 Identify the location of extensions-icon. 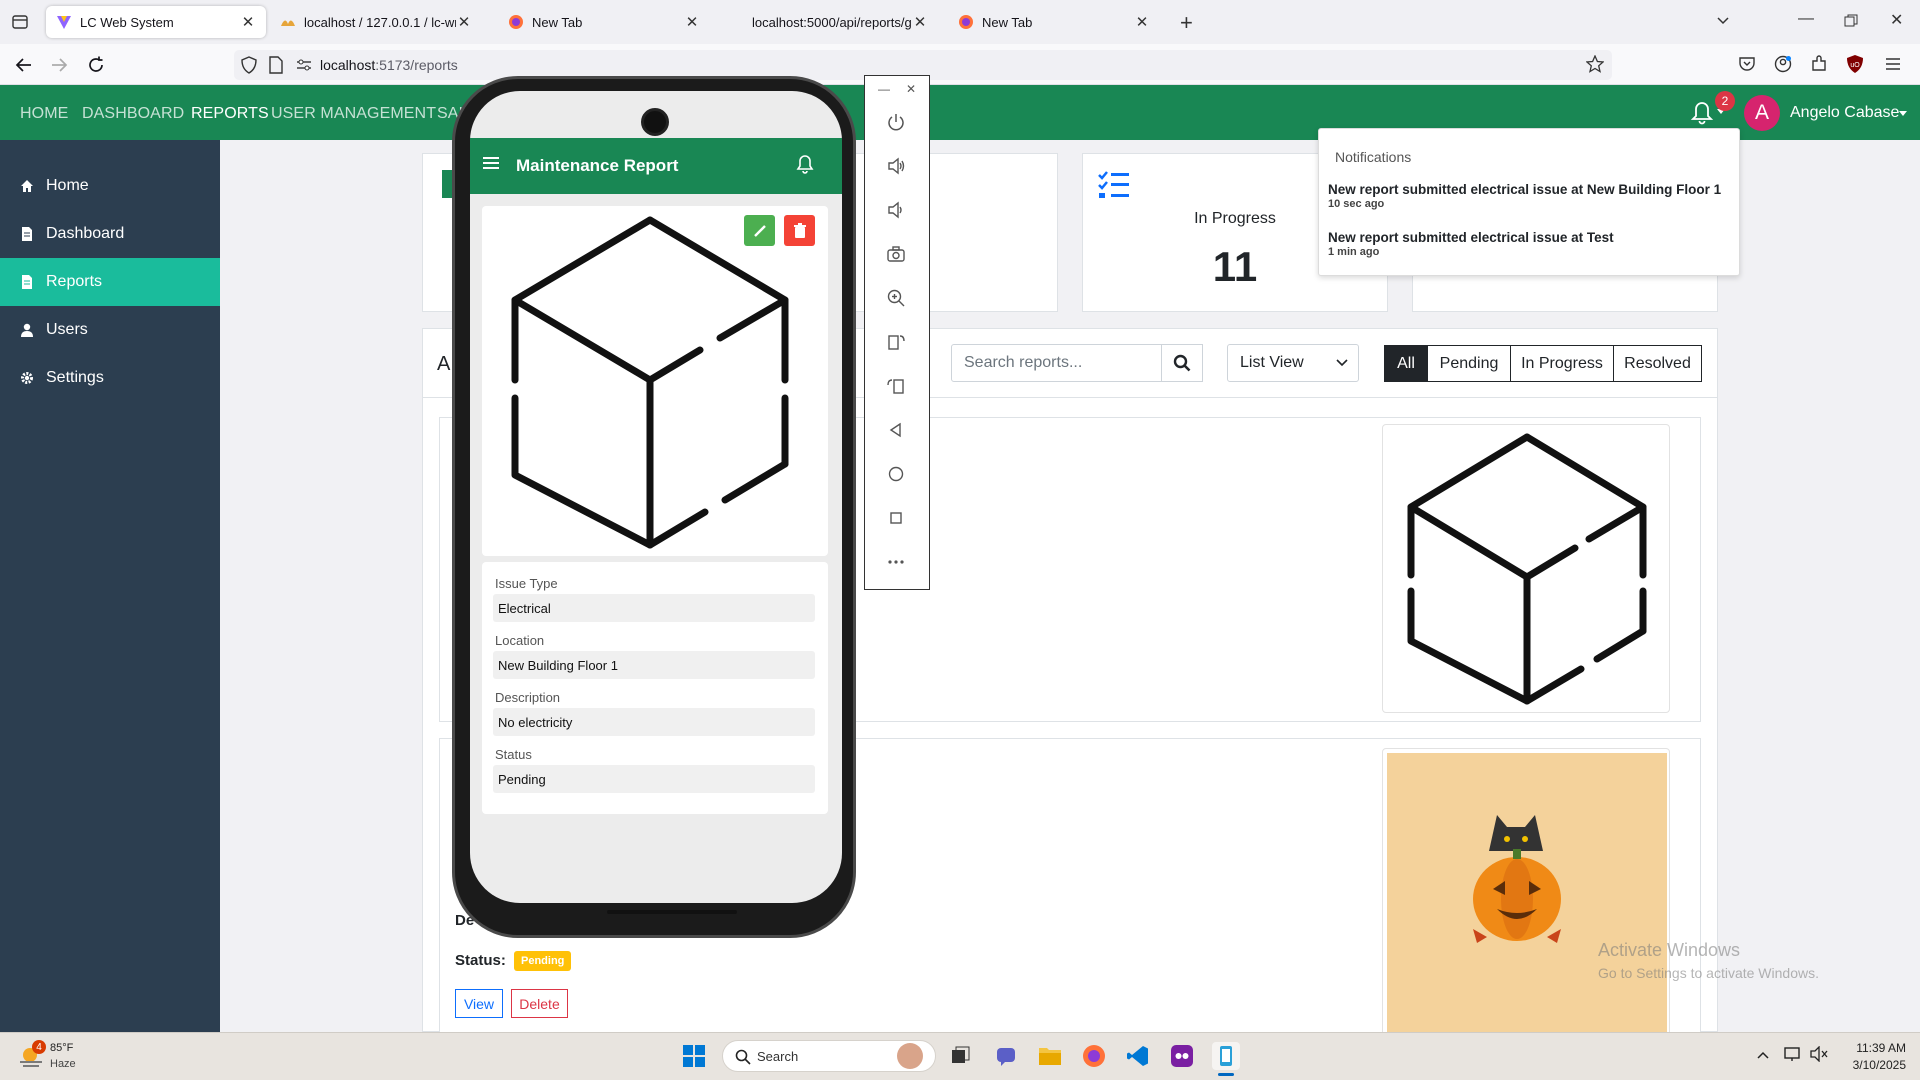
(1819, 64).